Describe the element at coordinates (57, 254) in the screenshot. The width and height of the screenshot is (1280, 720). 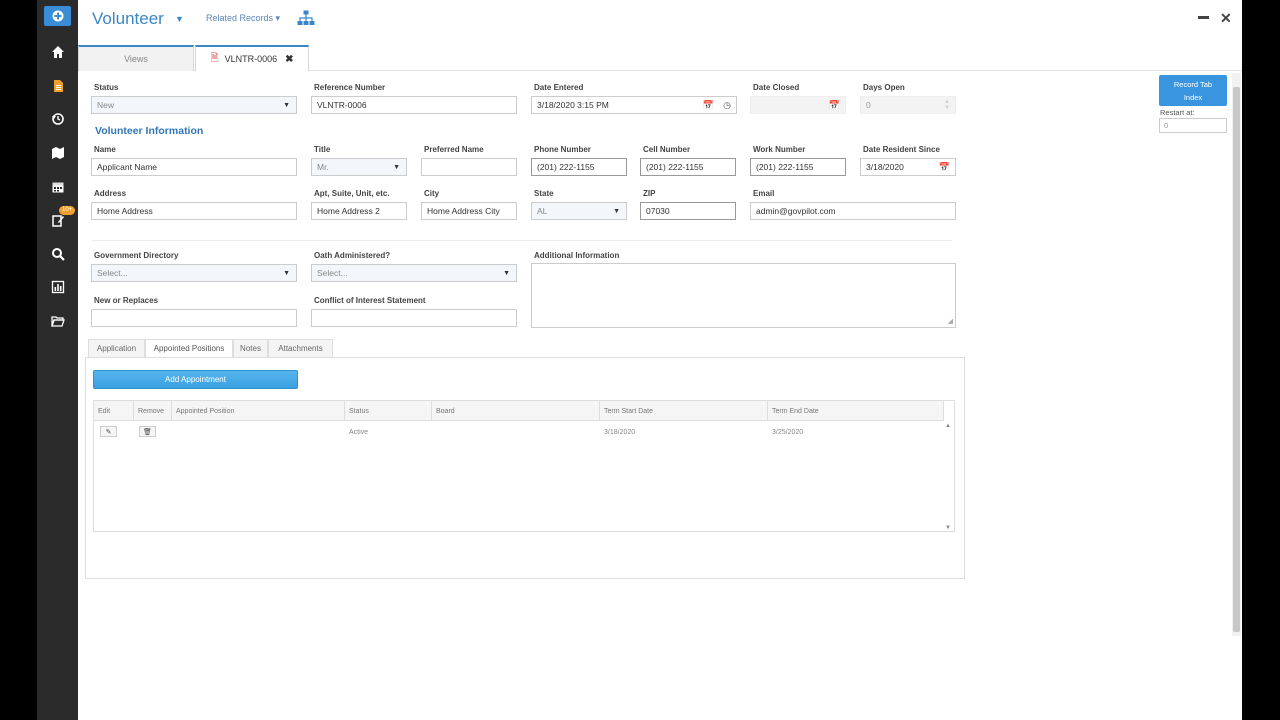
I see `sidebar-item-search` at that location.